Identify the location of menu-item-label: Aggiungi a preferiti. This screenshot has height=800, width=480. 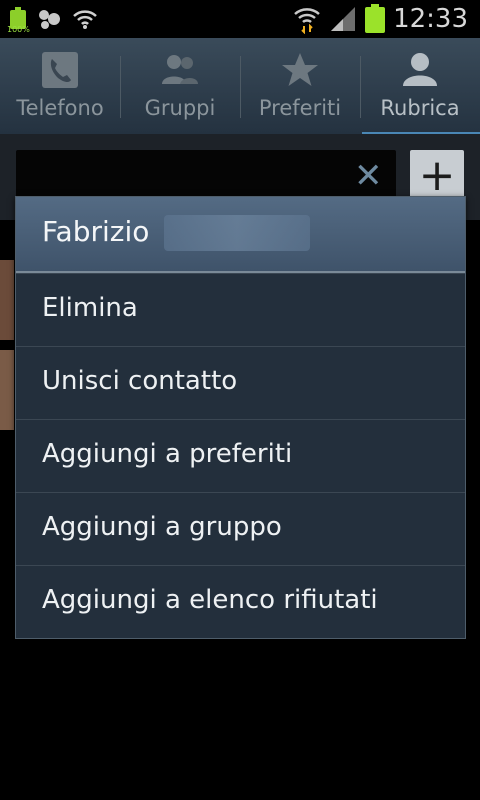
(167, 454).